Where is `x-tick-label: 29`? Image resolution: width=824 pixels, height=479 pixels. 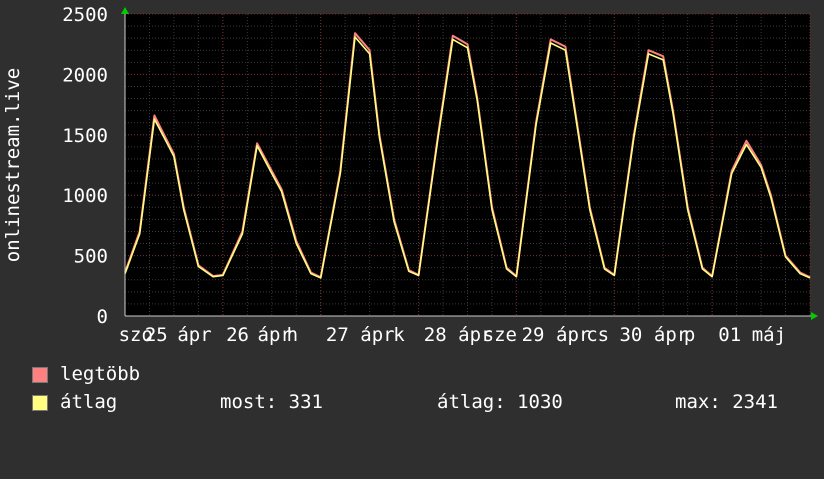
x-tick-label: 29 is located at coordinates (533, 335).